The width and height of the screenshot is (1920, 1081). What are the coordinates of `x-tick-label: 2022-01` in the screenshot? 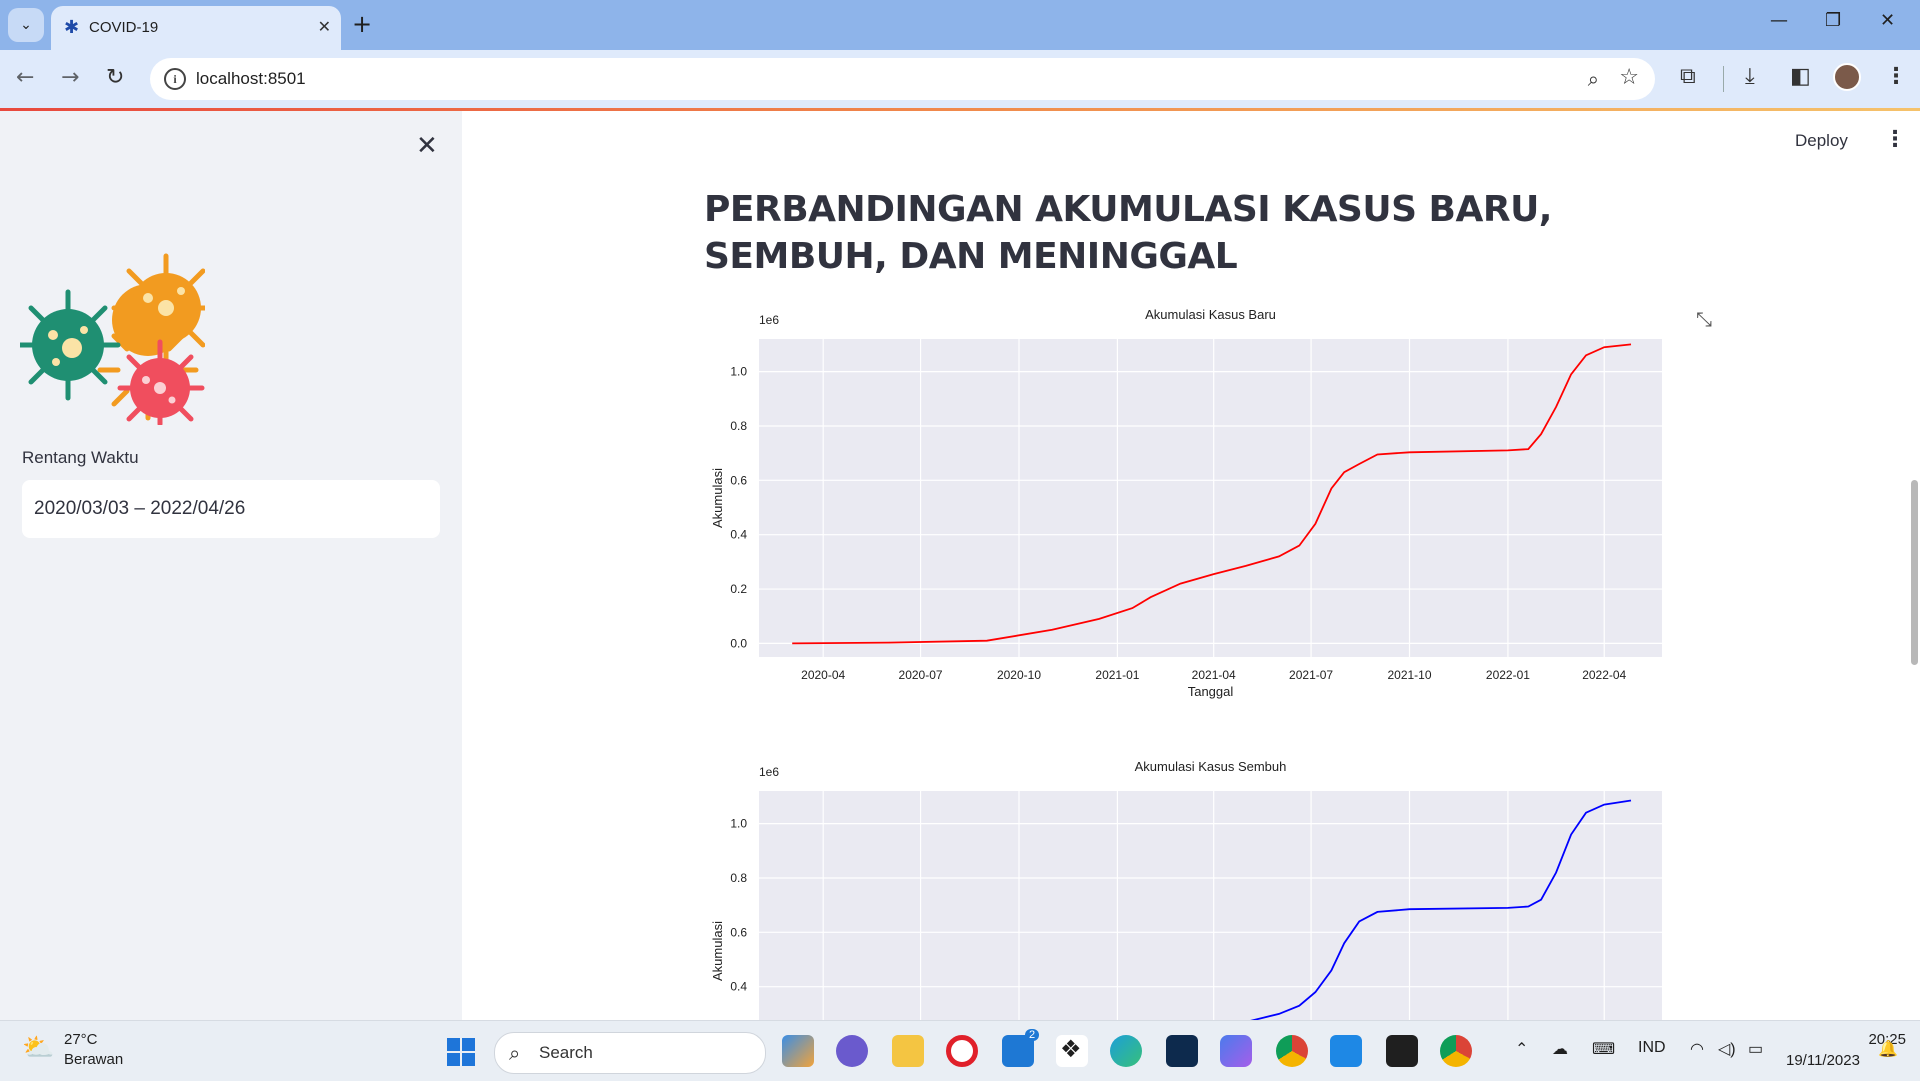 It's located at (1508, 675).